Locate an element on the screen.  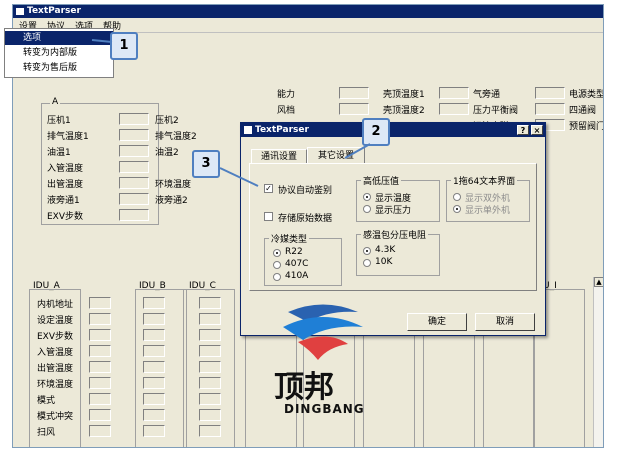
callout-2-arrow is located at coordinates (357, 151).